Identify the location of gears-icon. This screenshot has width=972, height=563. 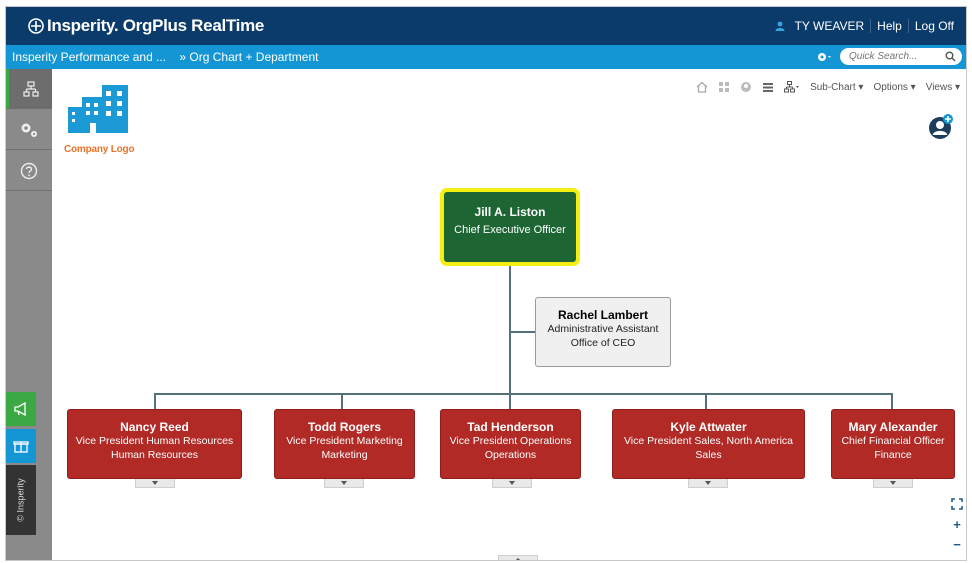
(29, 130).